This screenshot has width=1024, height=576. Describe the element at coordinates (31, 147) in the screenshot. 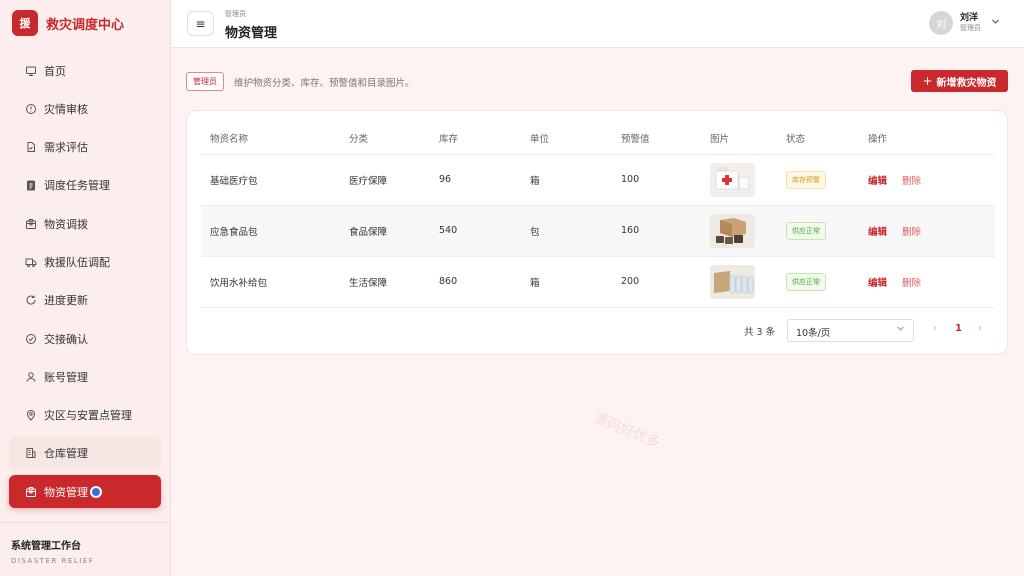

I see `file-check-icon` at that location.